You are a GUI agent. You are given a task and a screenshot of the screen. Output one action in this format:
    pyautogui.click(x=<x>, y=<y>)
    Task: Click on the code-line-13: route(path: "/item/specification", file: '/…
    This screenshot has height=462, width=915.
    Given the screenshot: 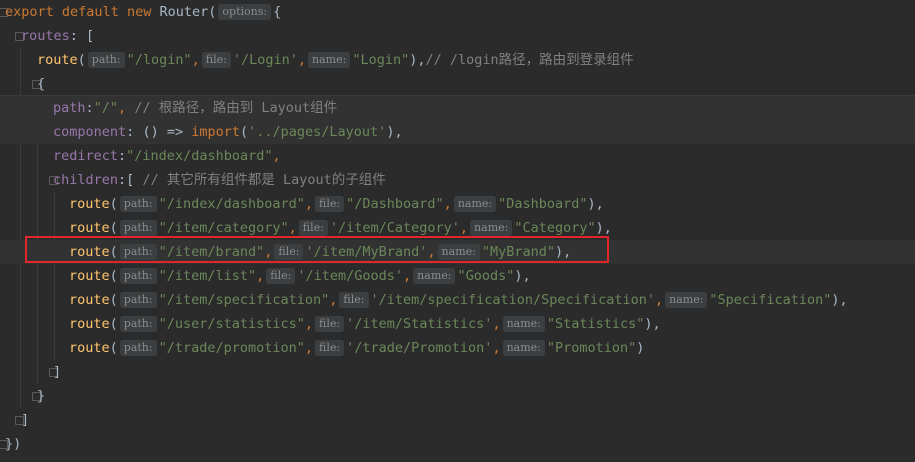 What is the action you would take?
    pyautogui.click(x=458, y=300)
    